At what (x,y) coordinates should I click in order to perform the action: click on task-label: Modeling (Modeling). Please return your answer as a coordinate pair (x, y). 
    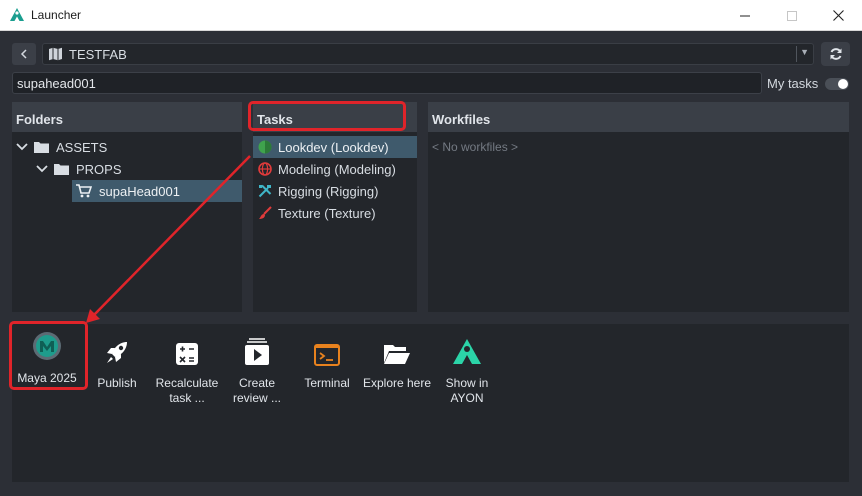
    Looking at the image, I should click on (337, 169).